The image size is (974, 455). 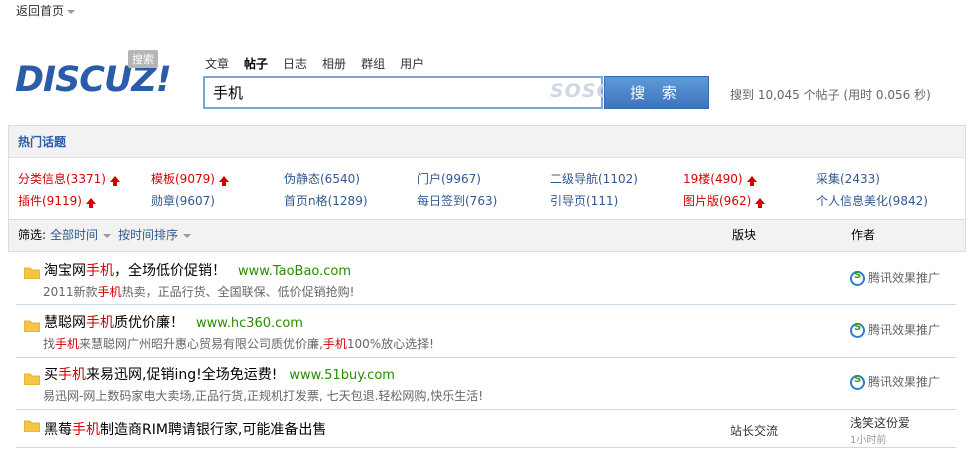 What do you see at coordinates (69, 178) in the screenshot?
I see `hot-topic-item: 分类信息(3371)` at bounding box center [69, 178].